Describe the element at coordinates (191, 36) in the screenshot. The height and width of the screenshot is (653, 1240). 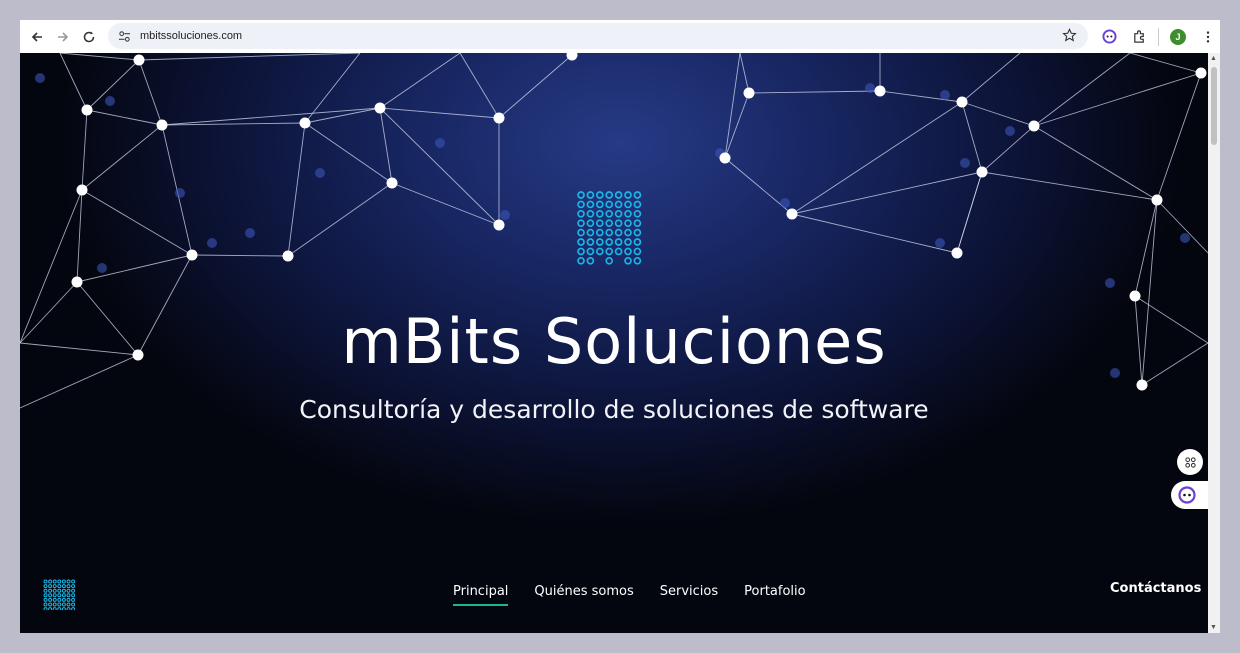
I see `url-text: mbitssoluciones.com` at that location.